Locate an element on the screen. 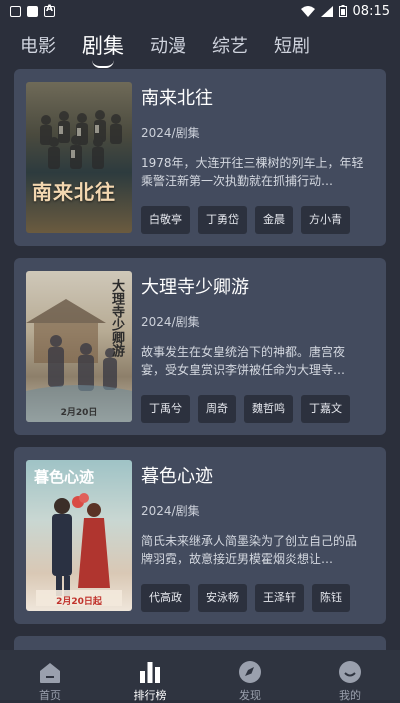 The width and height of the screenshot is (400, 703). wifi-icon is located at coordinates (307, 11).